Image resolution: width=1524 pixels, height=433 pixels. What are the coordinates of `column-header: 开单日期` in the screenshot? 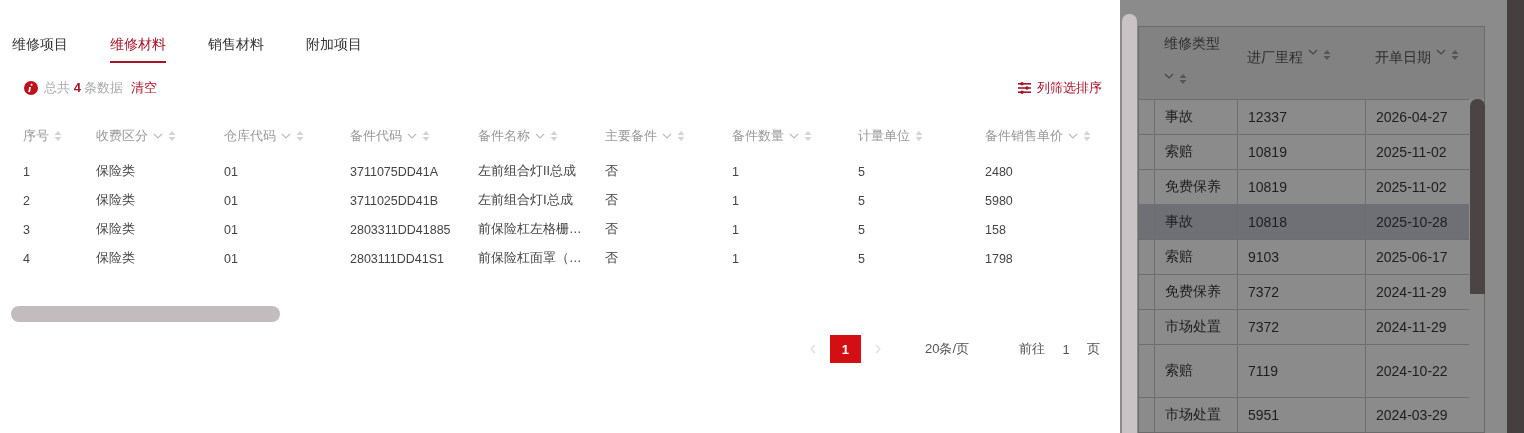 It's located at (1403, 58).